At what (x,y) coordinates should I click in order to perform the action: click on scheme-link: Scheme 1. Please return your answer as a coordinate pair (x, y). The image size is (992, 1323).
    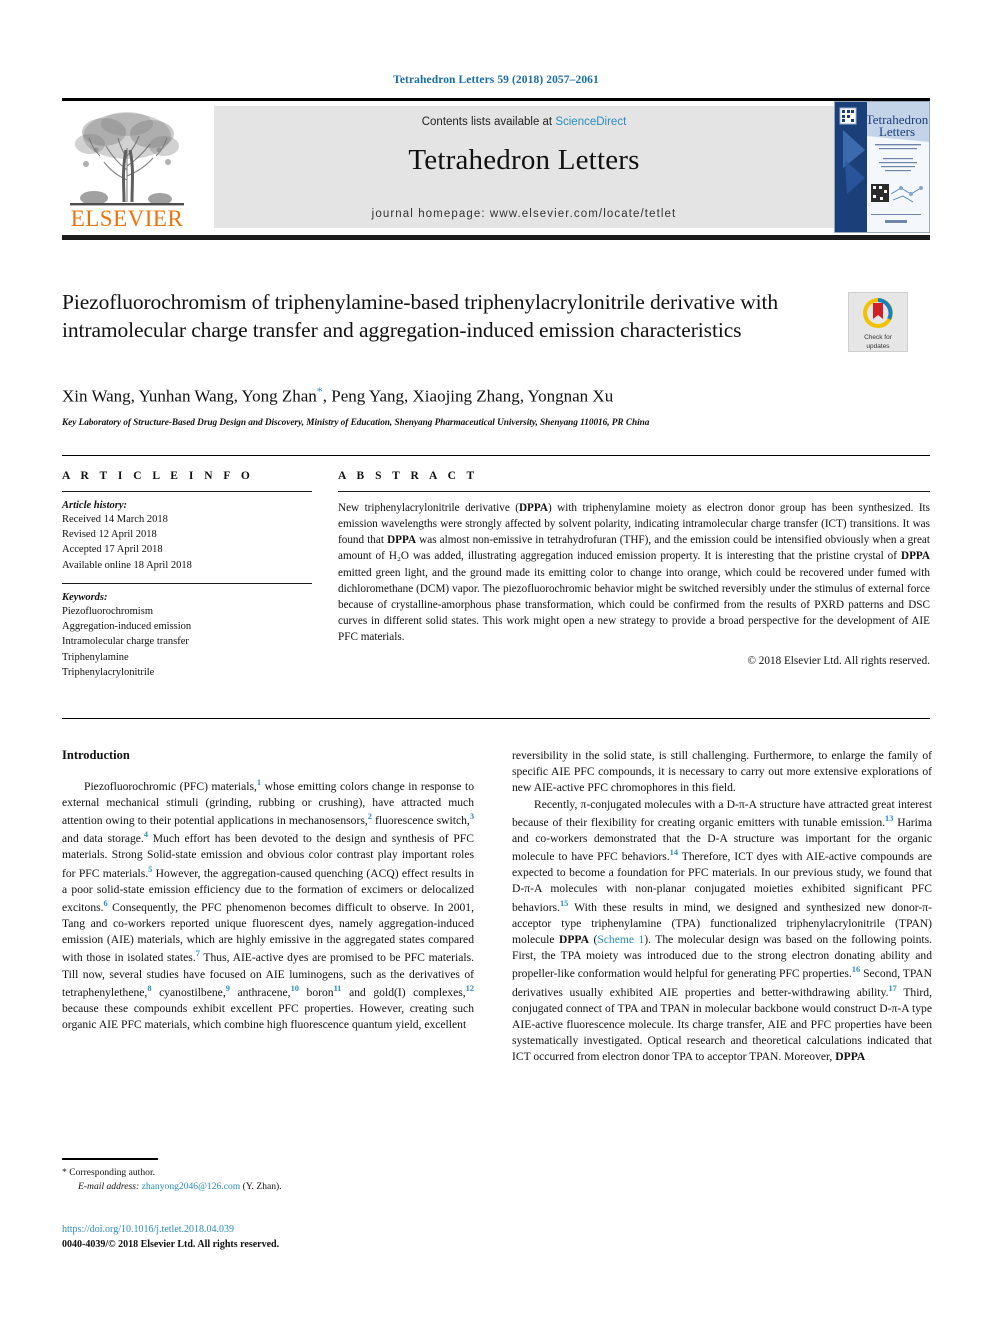
    Looking at the image, I should click on (620, 939).